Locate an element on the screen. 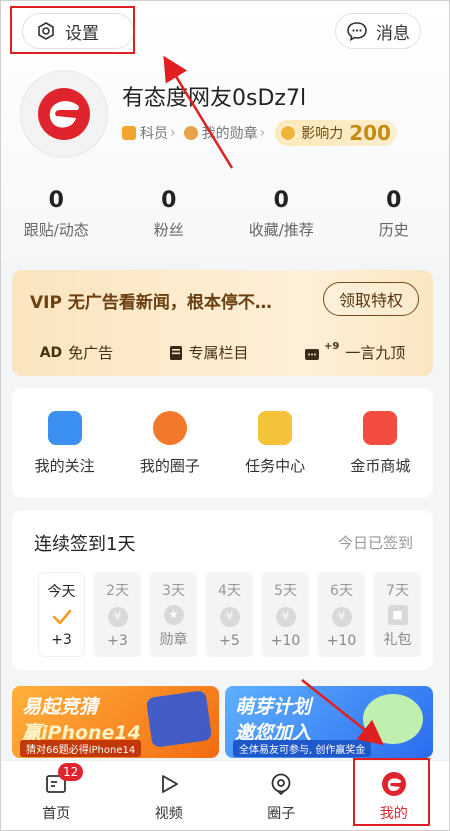  shortcut-label: 我的关注 is located at coordinates (64, 465).